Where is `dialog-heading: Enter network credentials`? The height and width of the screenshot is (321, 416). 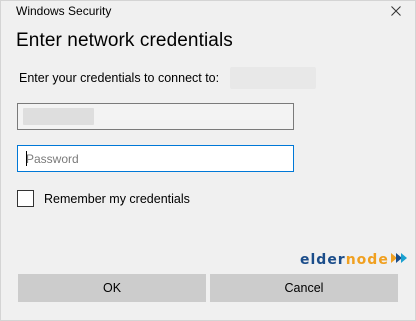 dialog-heading: Enter network credentials is located at coordinates (124, 40).